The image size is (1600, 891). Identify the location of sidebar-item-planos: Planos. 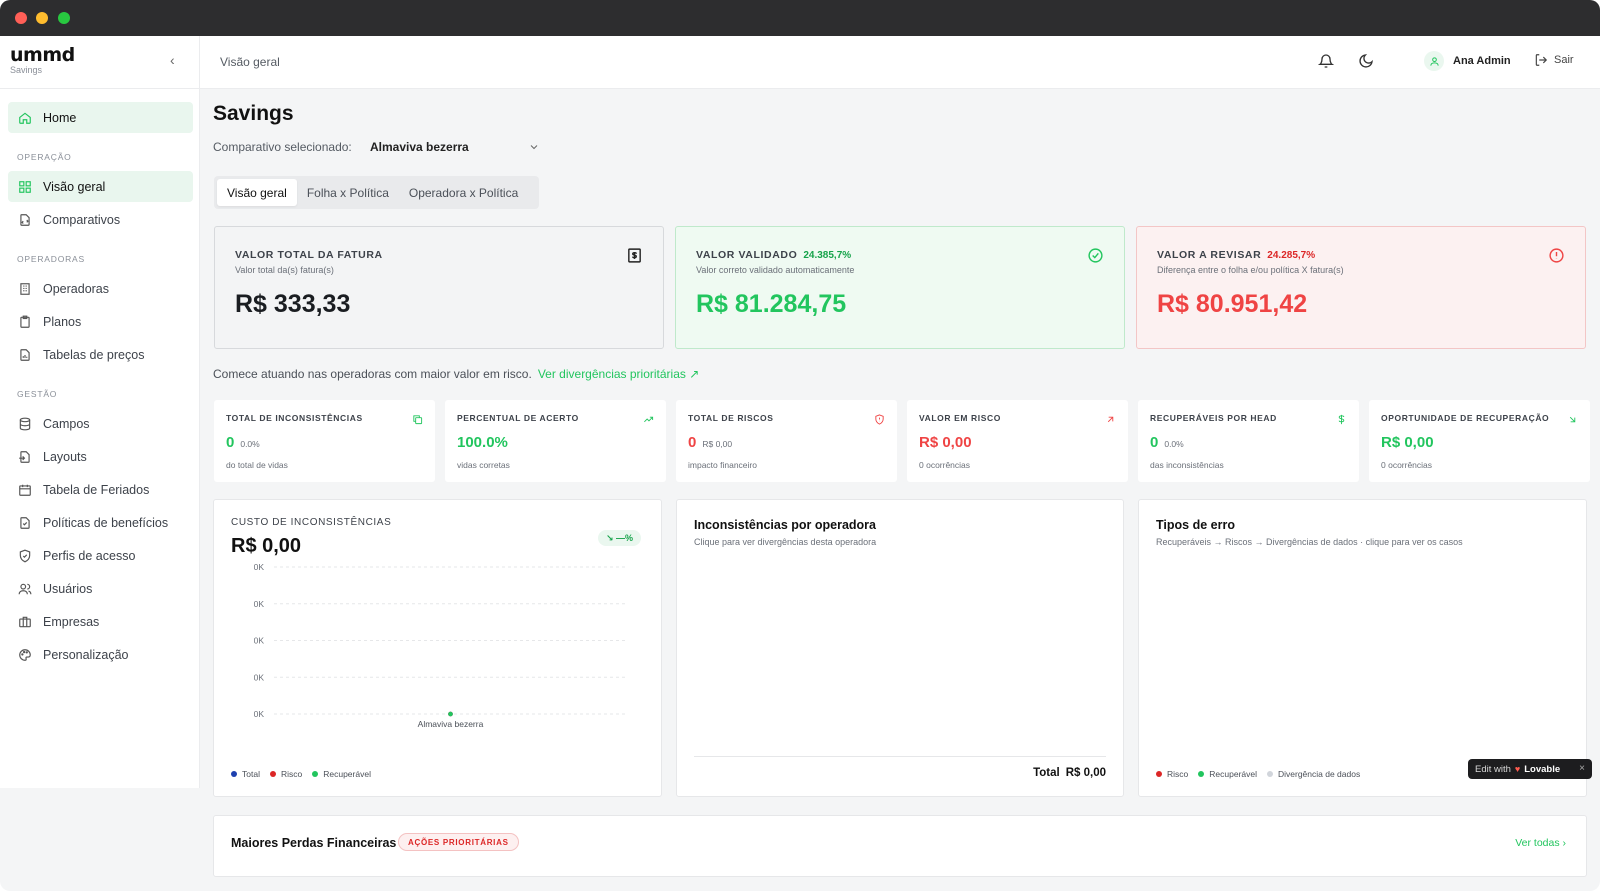
(100, 321).